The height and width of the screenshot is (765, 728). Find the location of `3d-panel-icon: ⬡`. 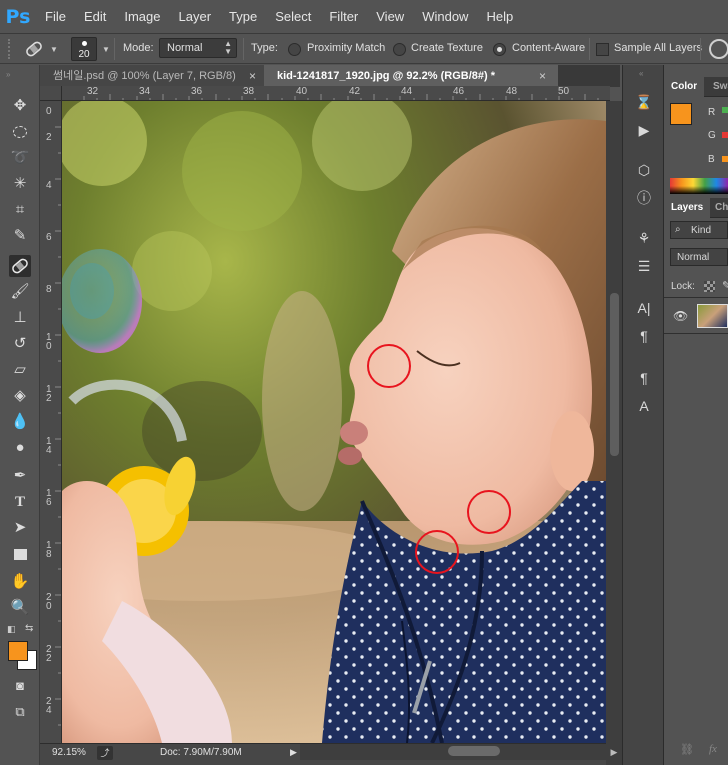

3d-panel-icon: ⬡ is located at coordinates (644, 170).